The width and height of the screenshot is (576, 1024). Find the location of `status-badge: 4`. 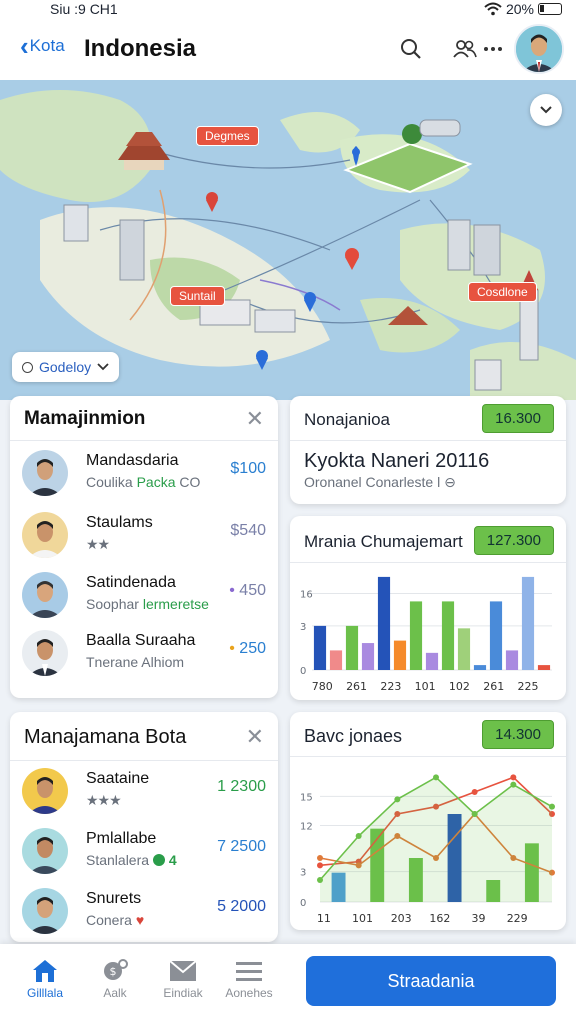

status-badge: 4 is located at coordinates (172, 860).